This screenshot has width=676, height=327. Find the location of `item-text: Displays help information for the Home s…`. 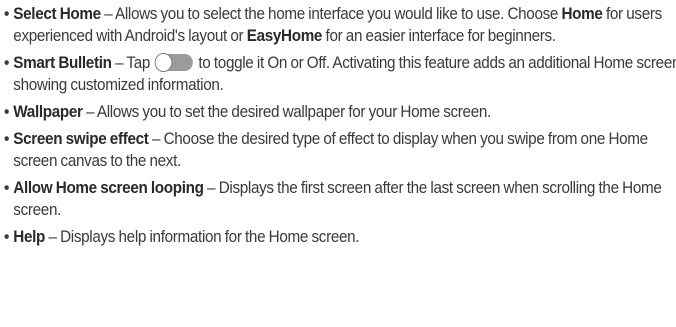

item-text: Displays help information for the Home s… is located at coordinates (210, 237).